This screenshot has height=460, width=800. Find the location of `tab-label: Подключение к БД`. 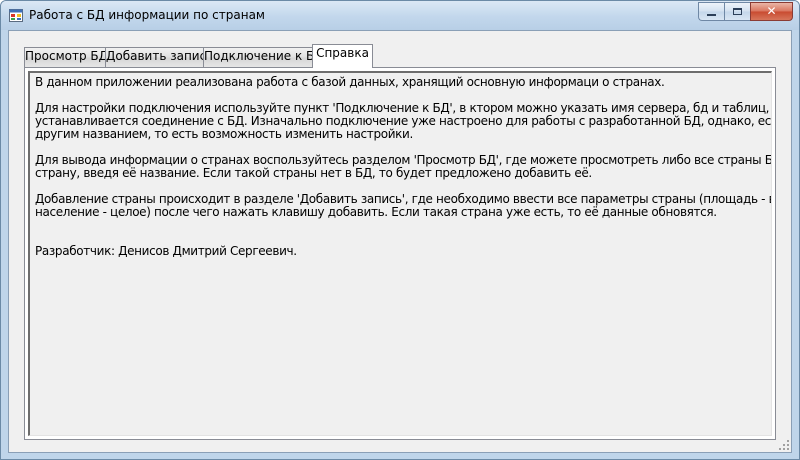

tab-label: Подключение к БД is located at coordinates (264, 56).